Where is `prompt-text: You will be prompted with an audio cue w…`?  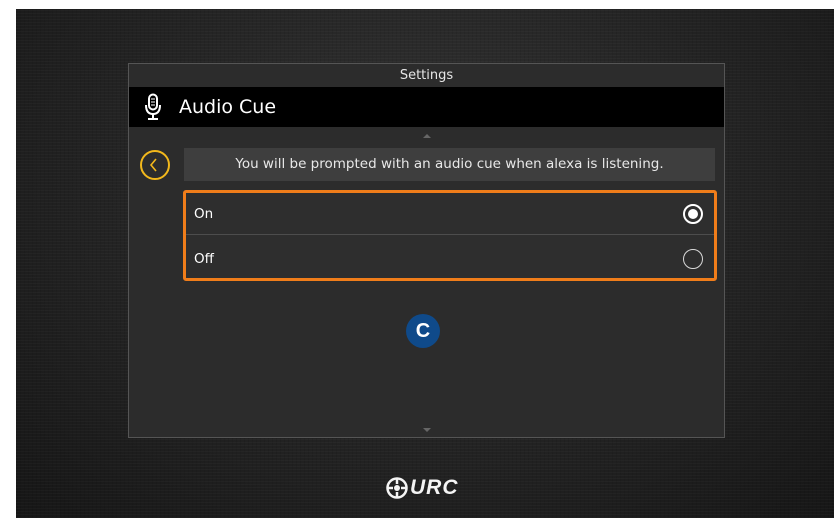
prompt-text: You will be prompted with an audio cue w… is located at coordinates (449, 164).